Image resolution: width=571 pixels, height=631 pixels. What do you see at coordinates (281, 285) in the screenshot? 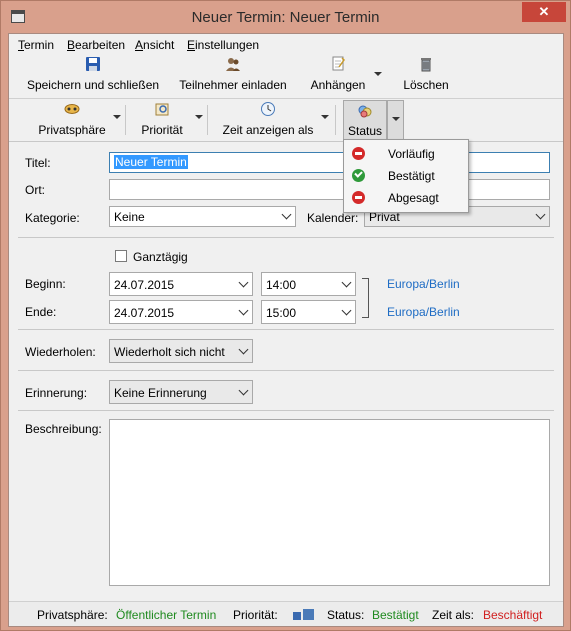
I see `start-time-value: 14:00` at bounding box center [281, 285].